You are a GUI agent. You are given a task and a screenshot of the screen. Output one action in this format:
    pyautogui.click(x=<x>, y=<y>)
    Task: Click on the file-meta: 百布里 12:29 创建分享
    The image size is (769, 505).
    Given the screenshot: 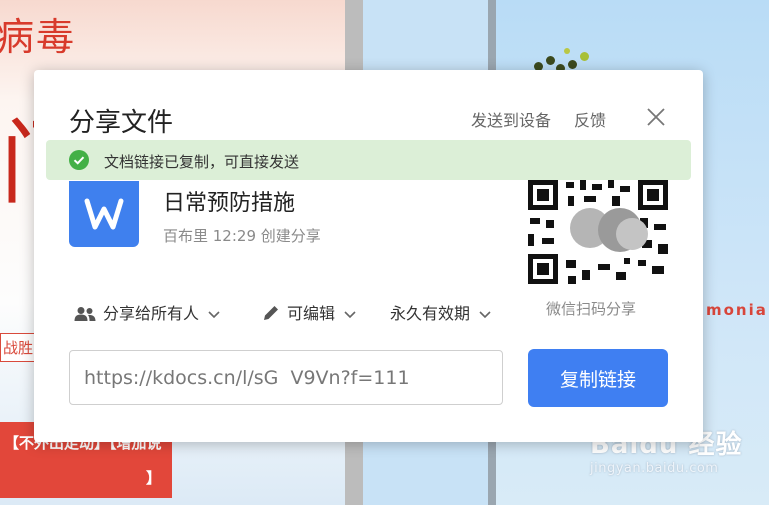 What is the action you would take?
    pyautogui.click(x=242, y=236)
    